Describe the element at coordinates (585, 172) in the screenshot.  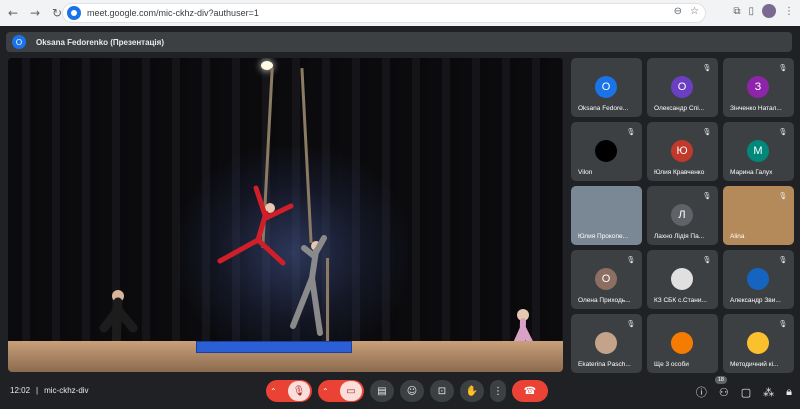
I see `participant-name: Vilon` at that location.